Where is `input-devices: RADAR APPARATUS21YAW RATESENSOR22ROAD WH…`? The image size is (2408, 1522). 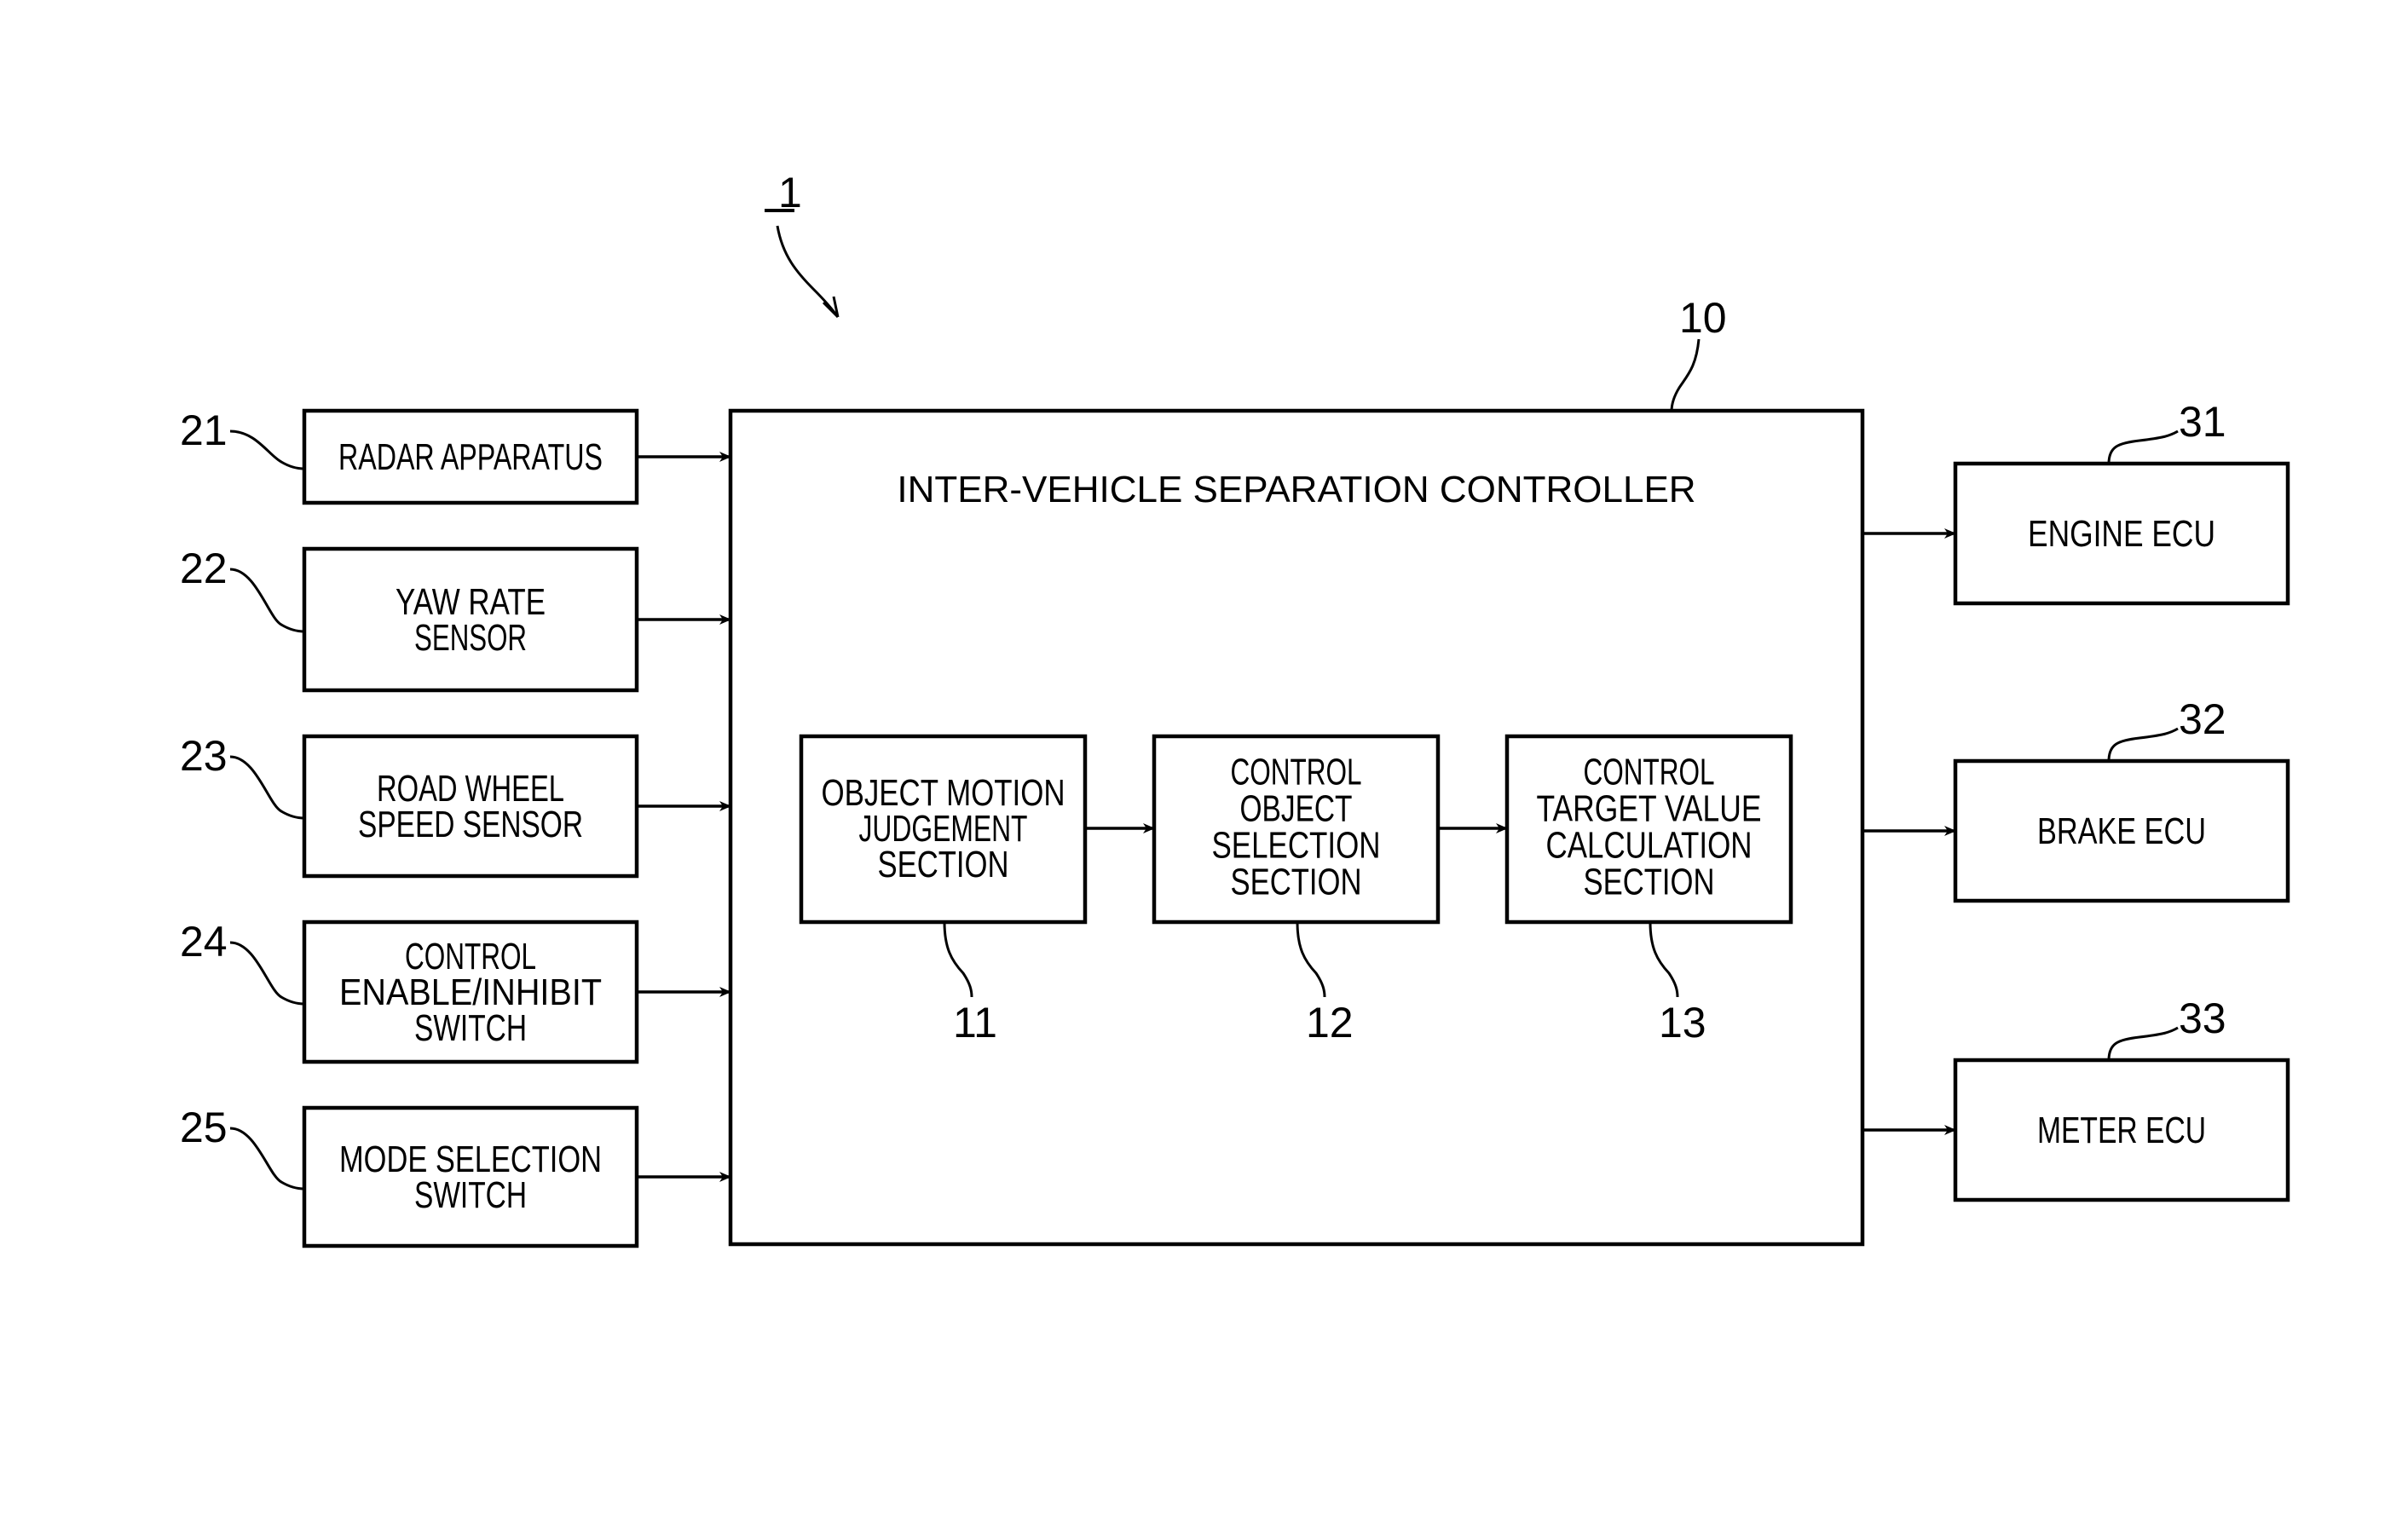
input-devices: RADAR APPARATUS21YAW RATESENSOR22ROAD WH… is located at coordinates (455, 827).